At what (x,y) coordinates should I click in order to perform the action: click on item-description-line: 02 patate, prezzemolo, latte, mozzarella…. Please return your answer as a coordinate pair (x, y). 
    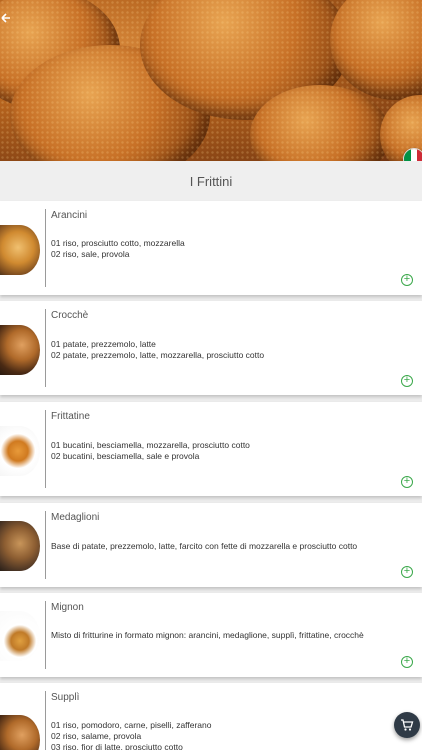
    Looking at the image, I should click on (158, 355).